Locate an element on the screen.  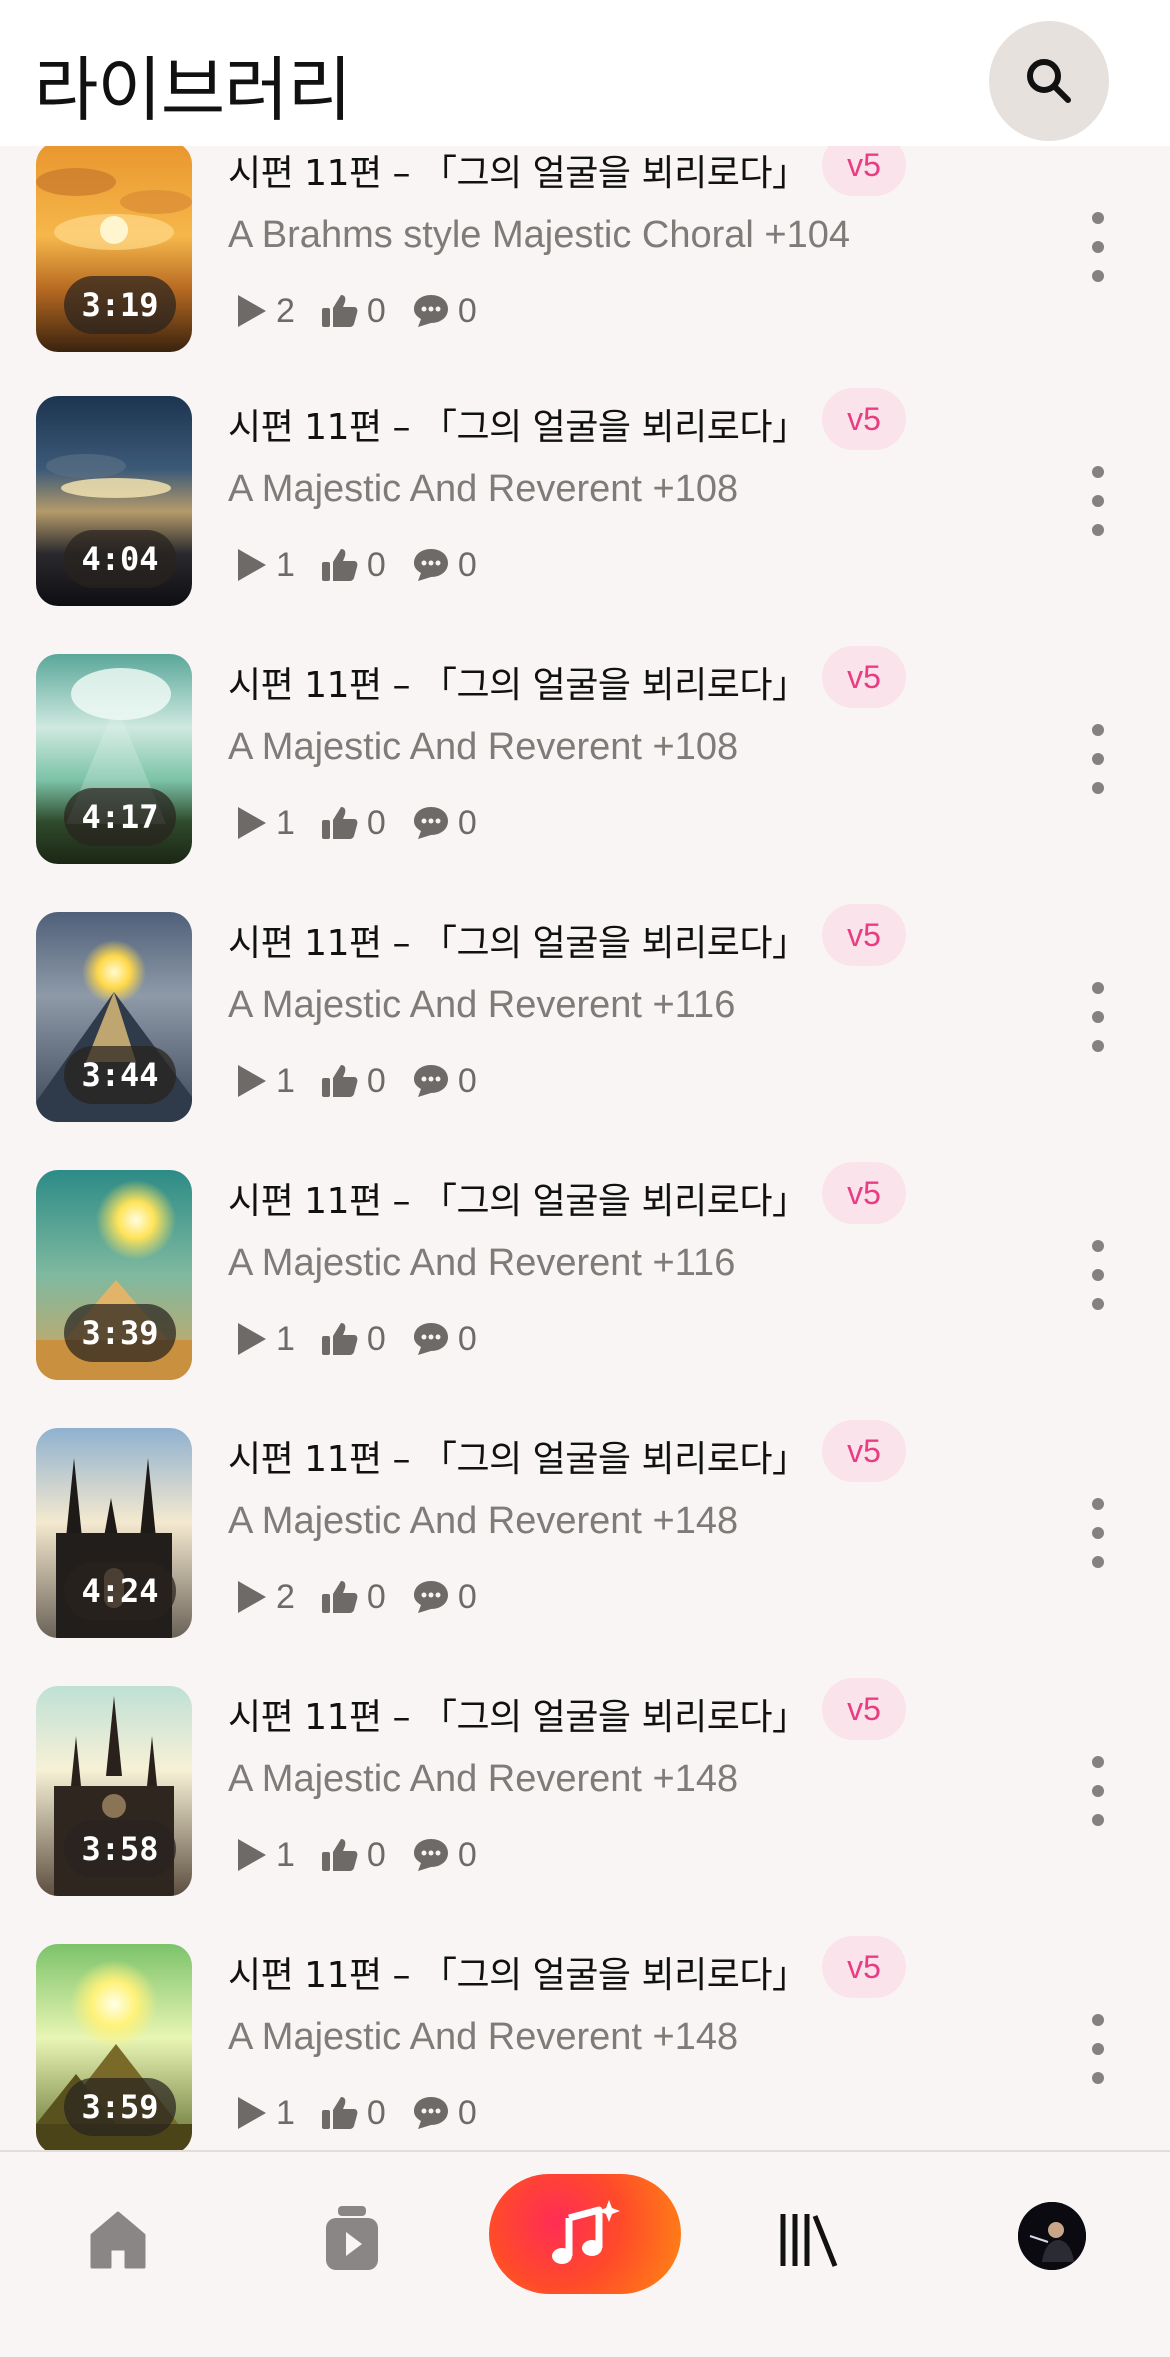
track-artwork: 3:59 is located at coordinates (114, 2047).